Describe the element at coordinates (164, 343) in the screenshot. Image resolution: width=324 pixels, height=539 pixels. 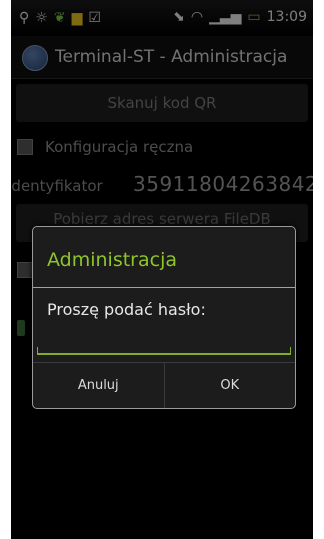
I see `password-field` at that location.